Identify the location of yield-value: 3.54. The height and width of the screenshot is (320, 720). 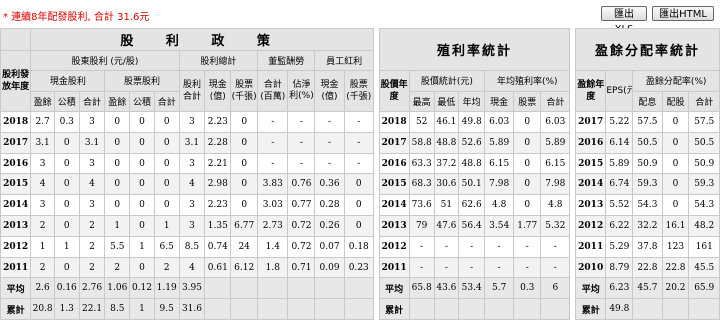
(499, 226).